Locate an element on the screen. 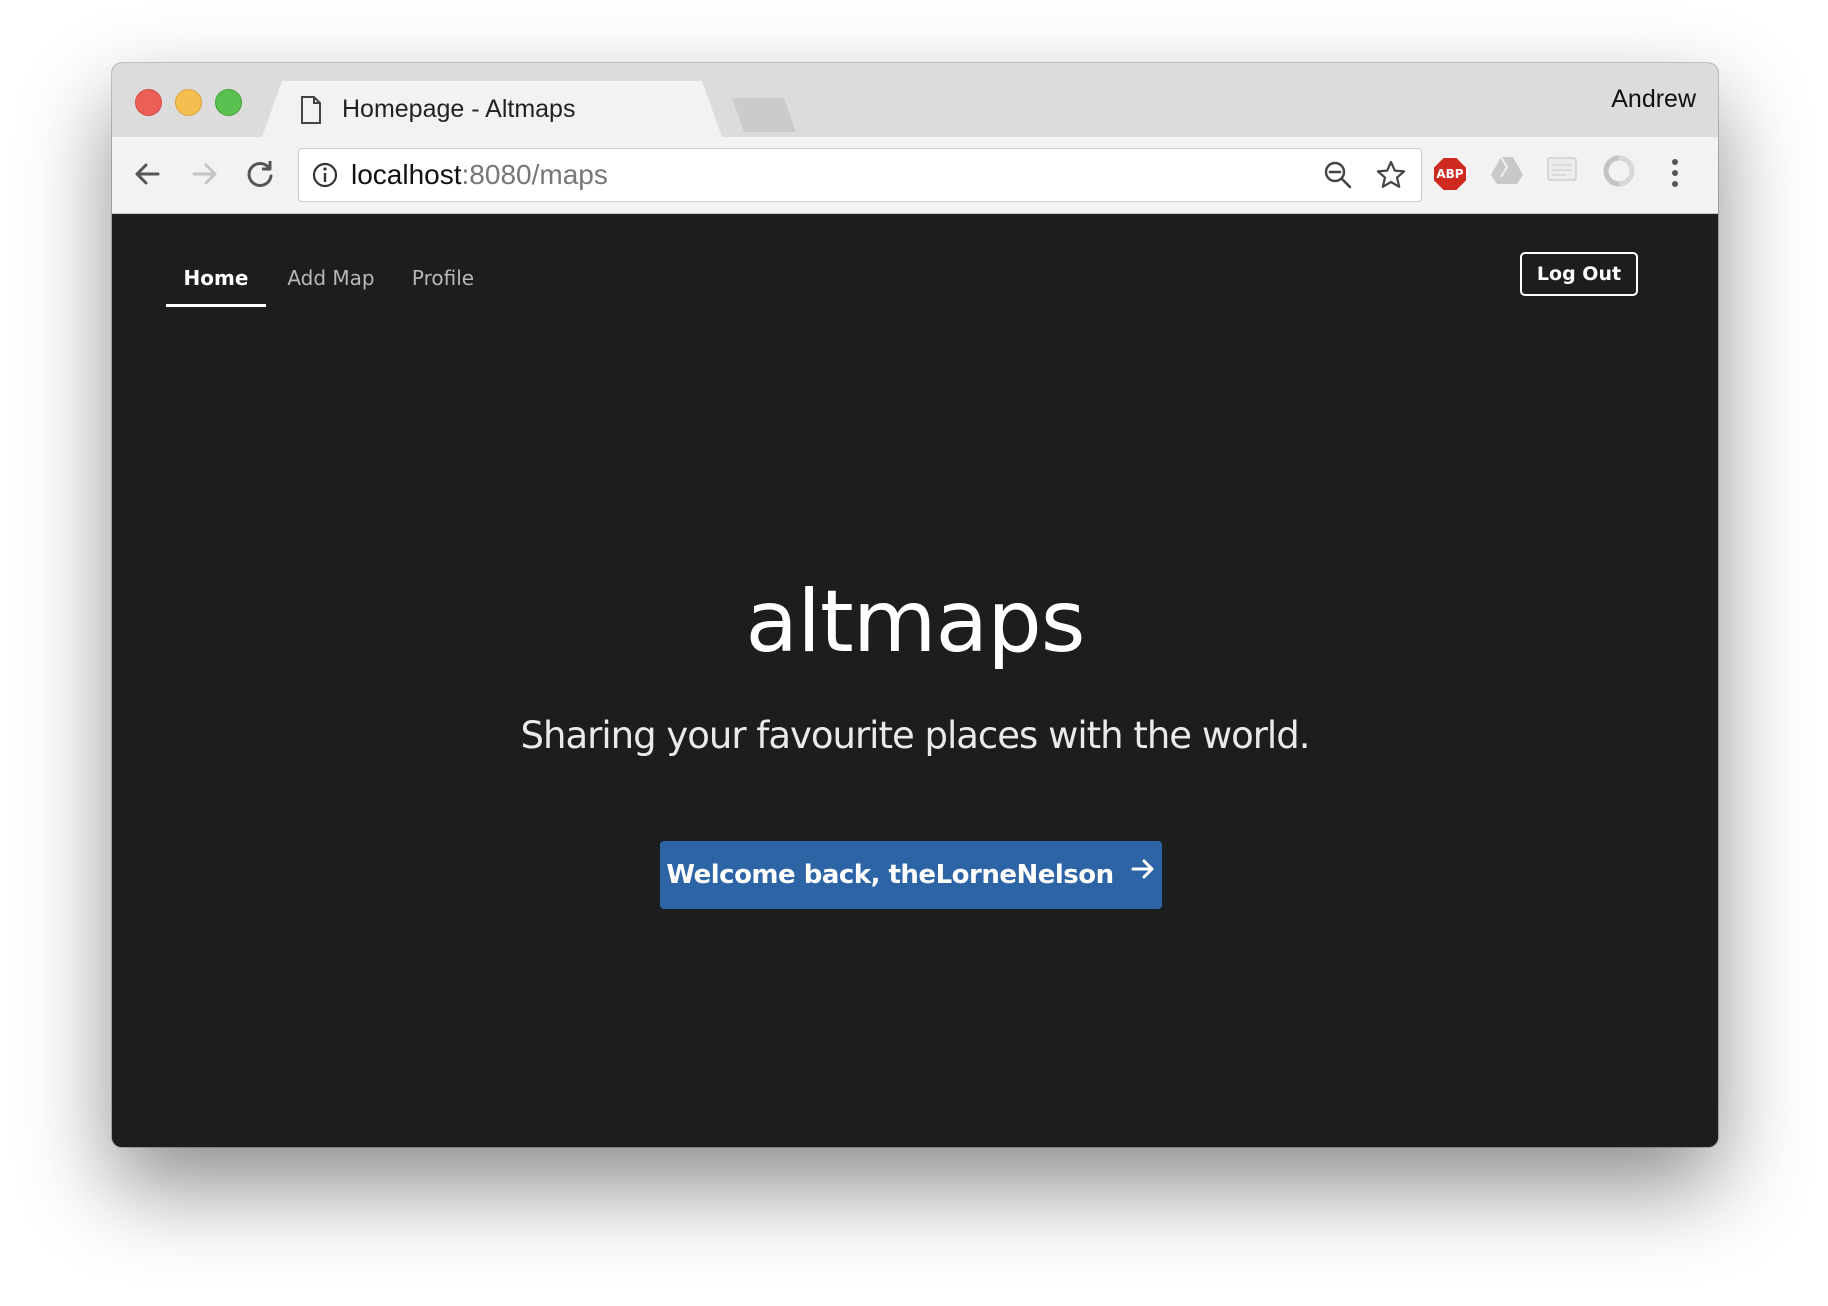  back-icon is located at coordinates (148, 174).